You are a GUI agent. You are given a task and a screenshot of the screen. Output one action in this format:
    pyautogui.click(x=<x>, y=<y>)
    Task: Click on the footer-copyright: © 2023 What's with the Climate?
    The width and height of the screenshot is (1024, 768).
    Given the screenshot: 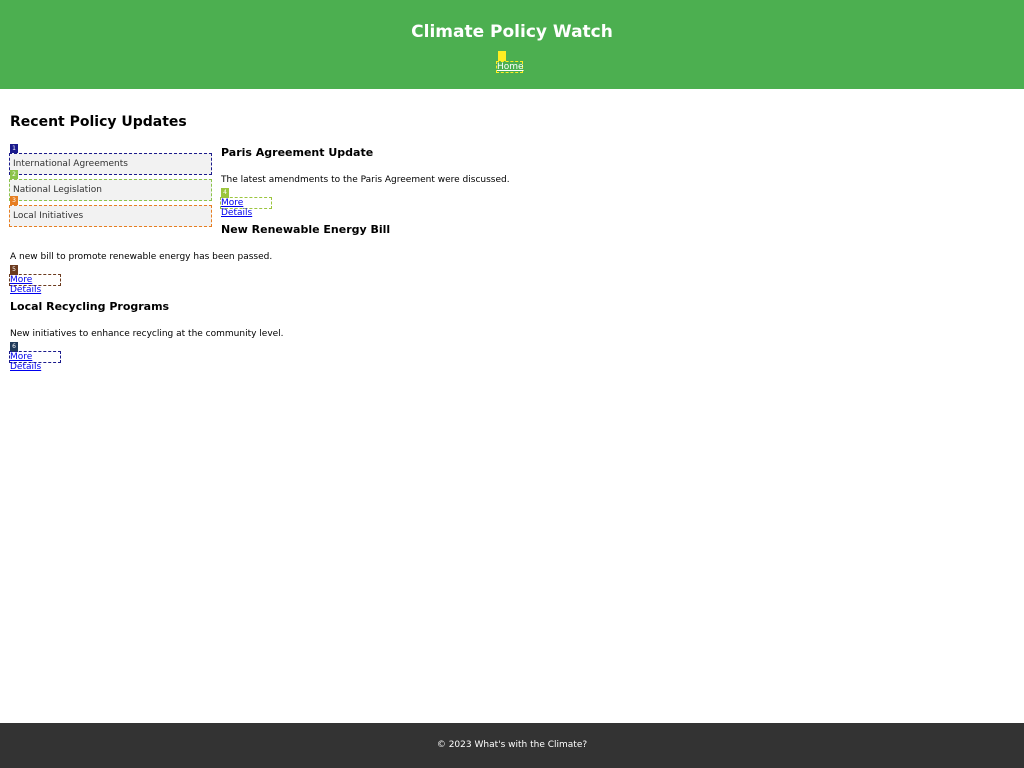 What is the action you would take?
    pyautogui.click(x=512, y=745)
    